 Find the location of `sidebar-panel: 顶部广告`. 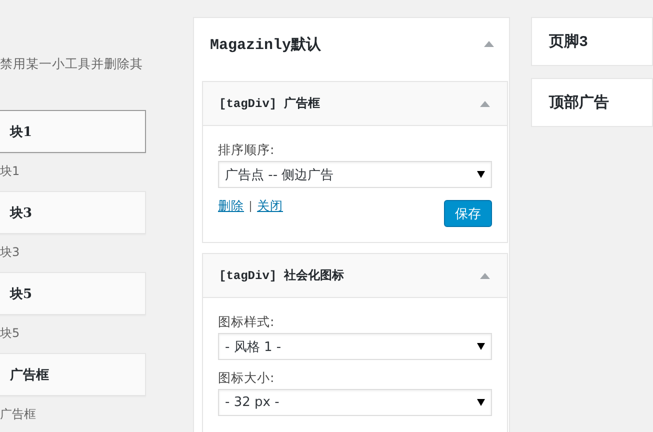

sidebar-panel: 顶部广告 is located at coordinates (592, 102).